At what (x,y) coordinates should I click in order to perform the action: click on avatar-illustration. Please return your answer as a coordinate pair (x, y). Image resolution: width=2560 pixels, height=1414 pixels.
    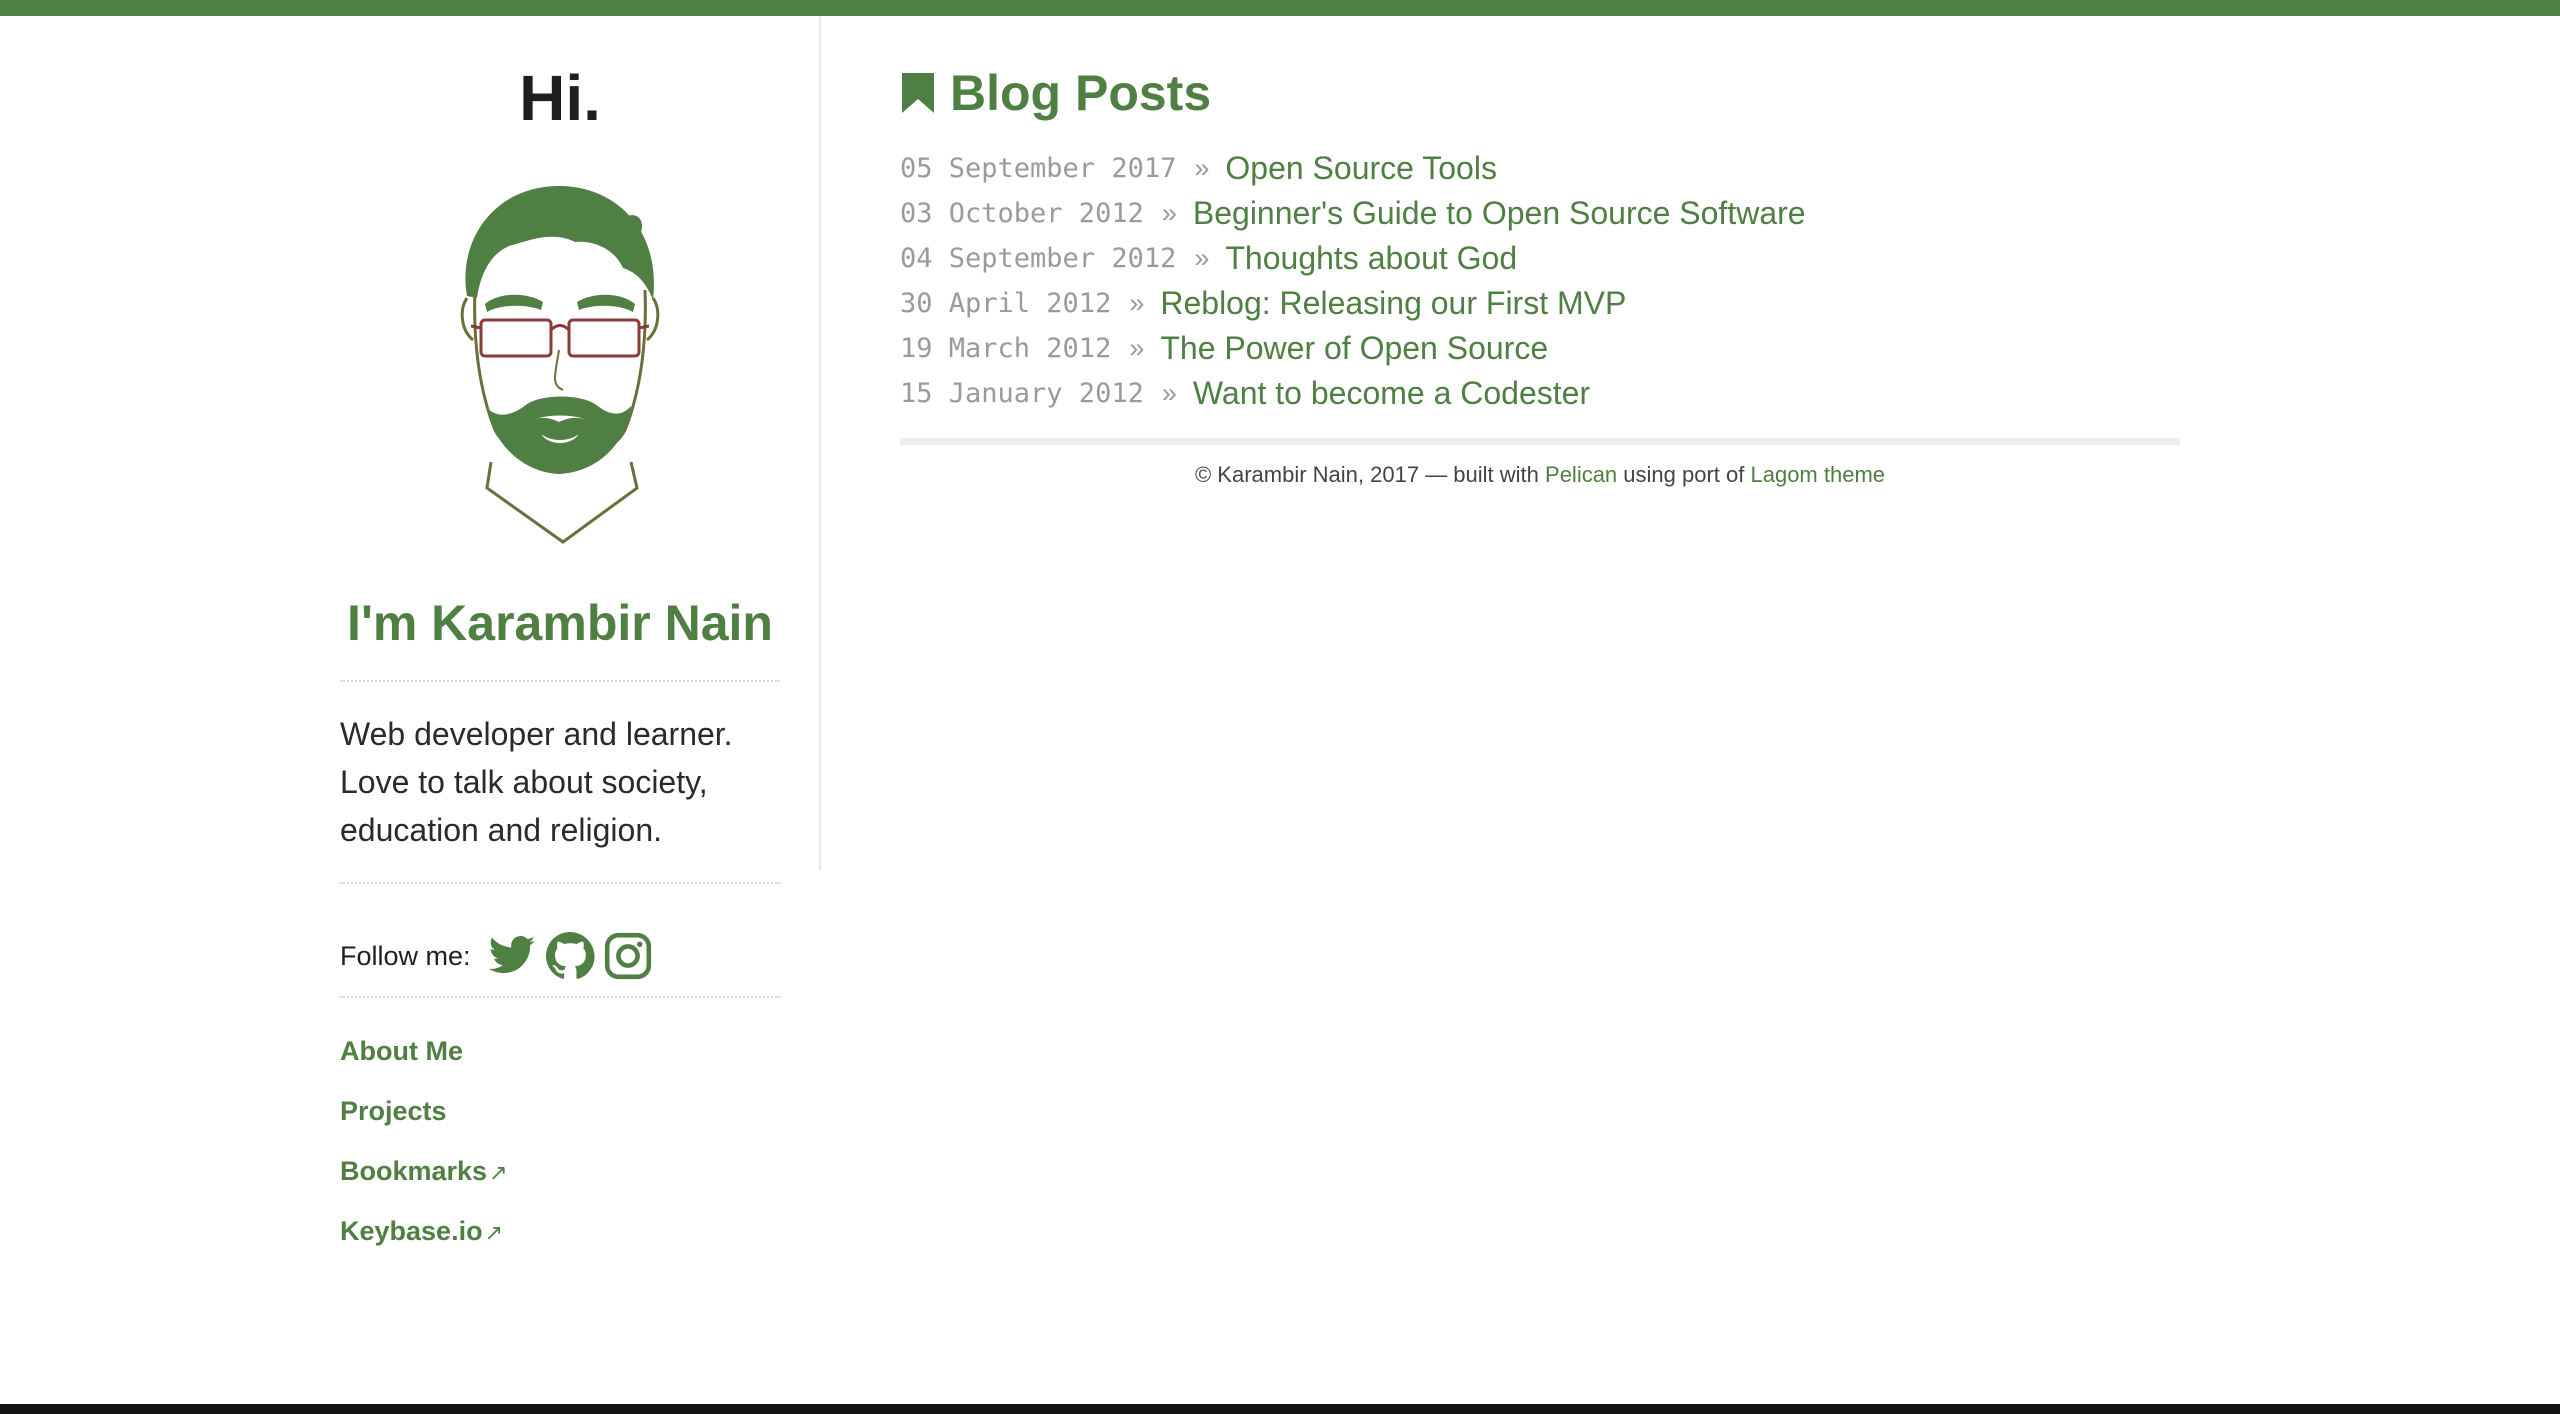
    Looking at the image, I should click on (560, 364).